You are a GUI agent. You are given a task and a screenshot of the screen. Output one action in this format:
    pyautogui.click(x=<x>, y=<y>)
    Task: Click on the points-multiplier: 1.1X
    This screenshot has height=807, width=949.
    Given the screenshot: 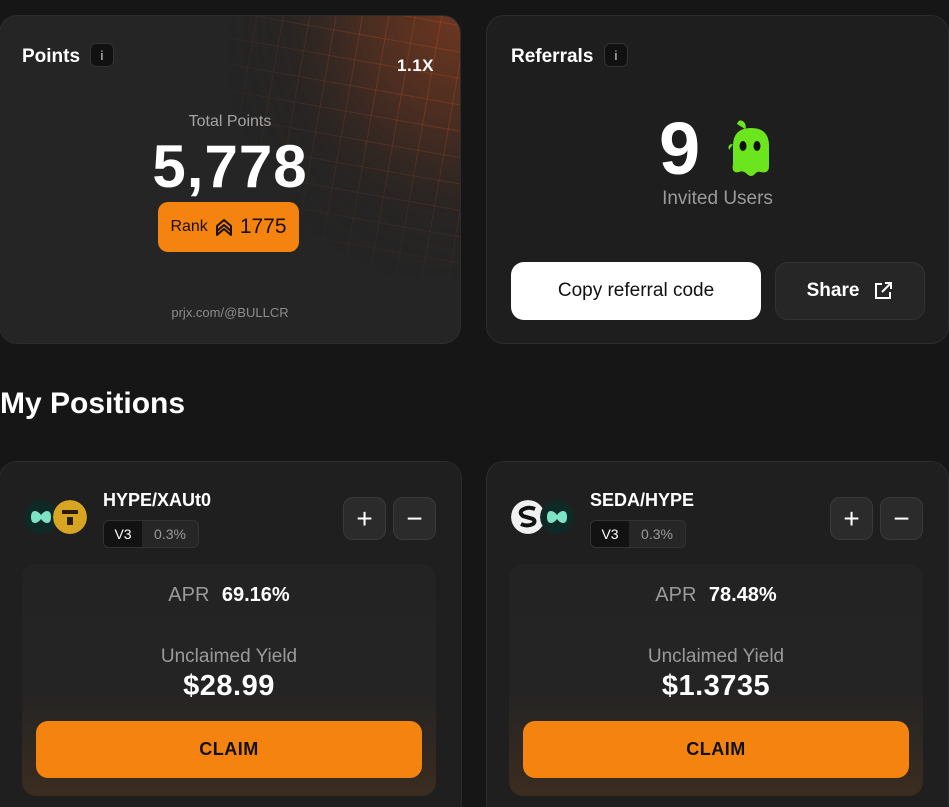 What is the action you would take?
    pyautogui.click(x=415, y=65)
    